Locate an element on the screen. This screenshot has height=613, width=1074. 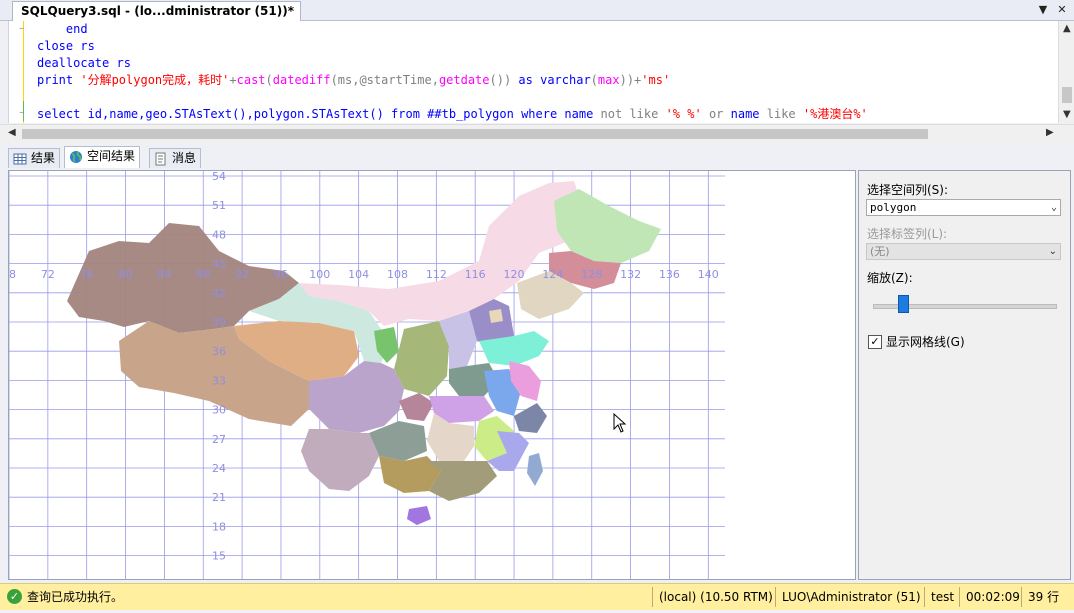
tab-results: 结果 is located at coordinates (34, 158).